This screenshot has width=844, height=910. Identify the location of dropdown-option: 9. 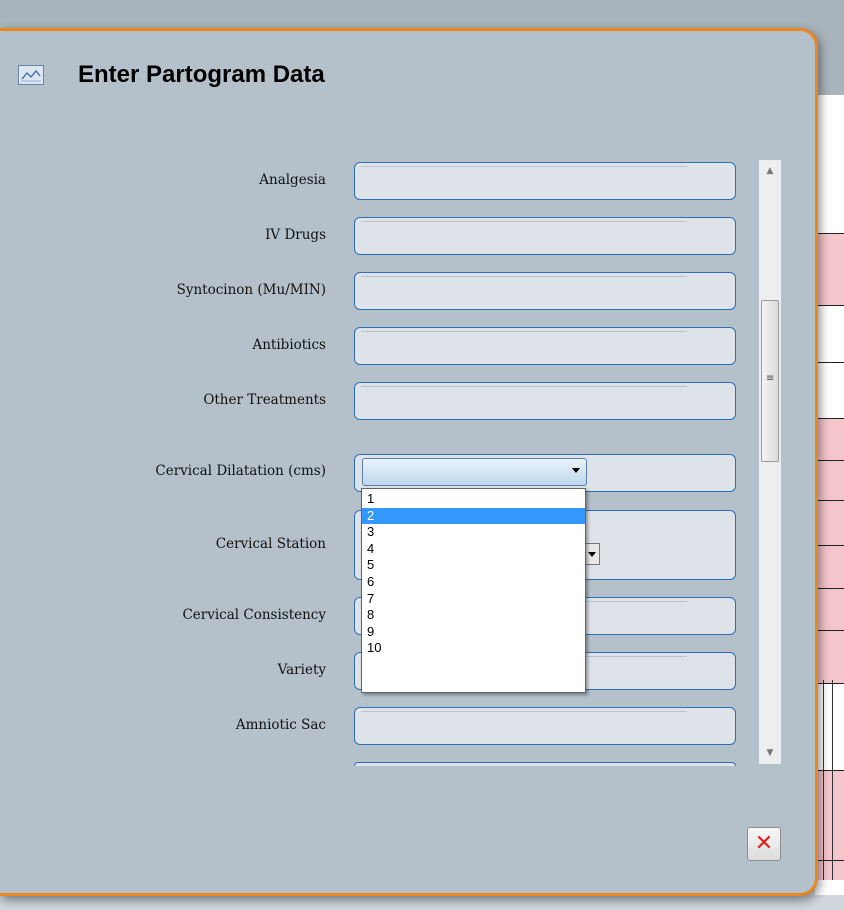
(473, 632).